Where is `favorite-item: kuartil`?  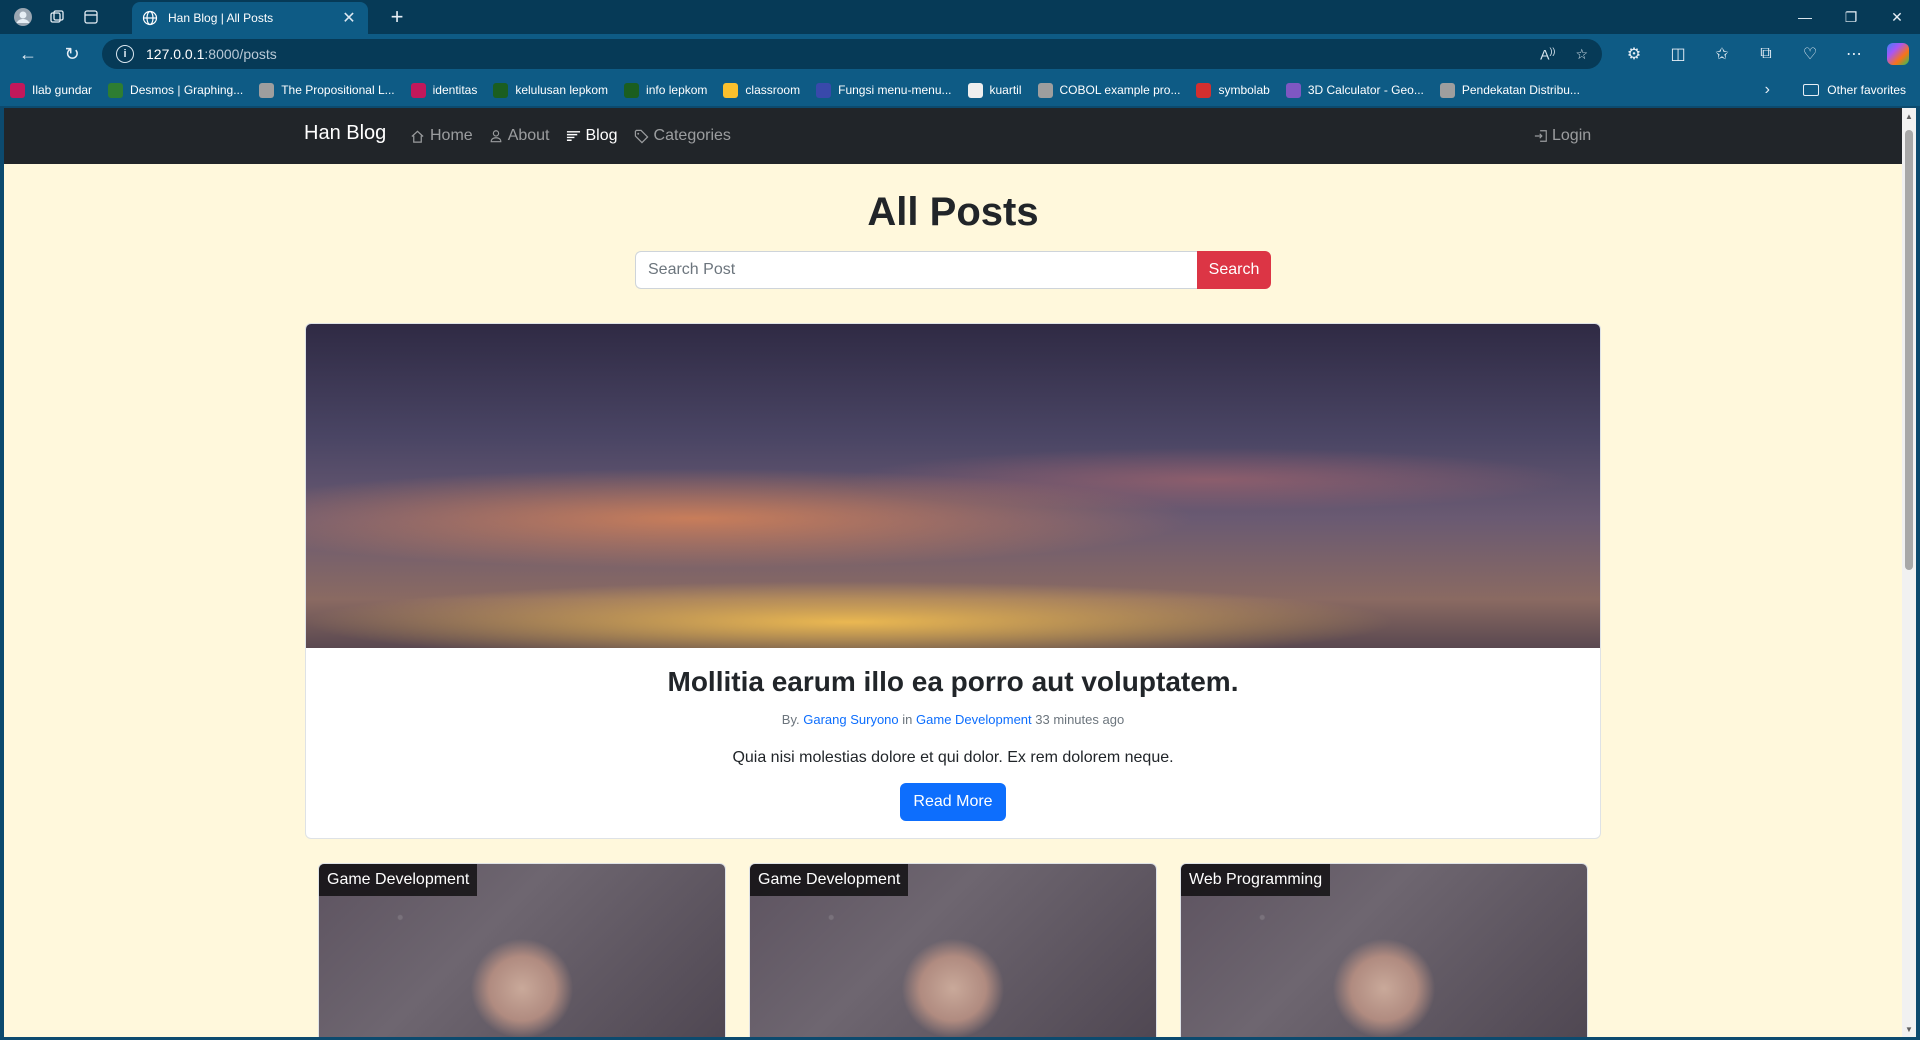 favorite-item: kuartil is located at coordinates (994, 90).